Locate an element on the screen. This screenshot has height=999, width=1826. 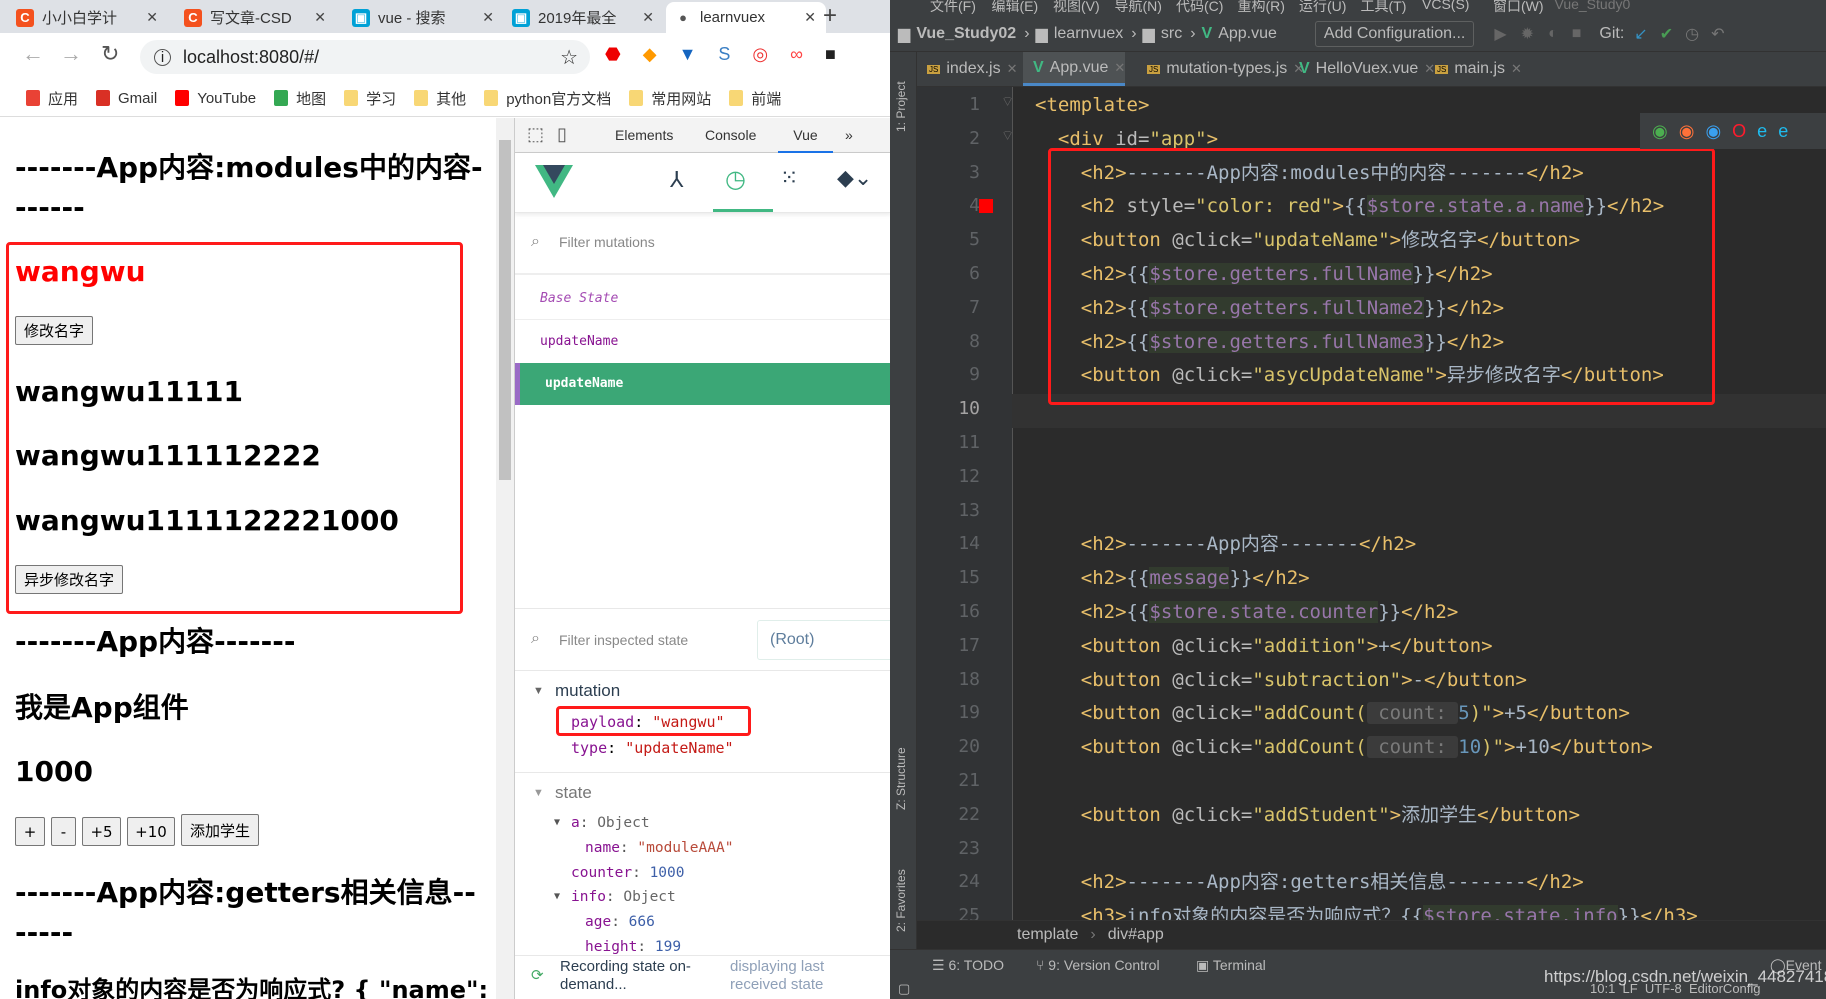
toggle-tool-windows-icon: ▢ is located at coordinates (904, 989).